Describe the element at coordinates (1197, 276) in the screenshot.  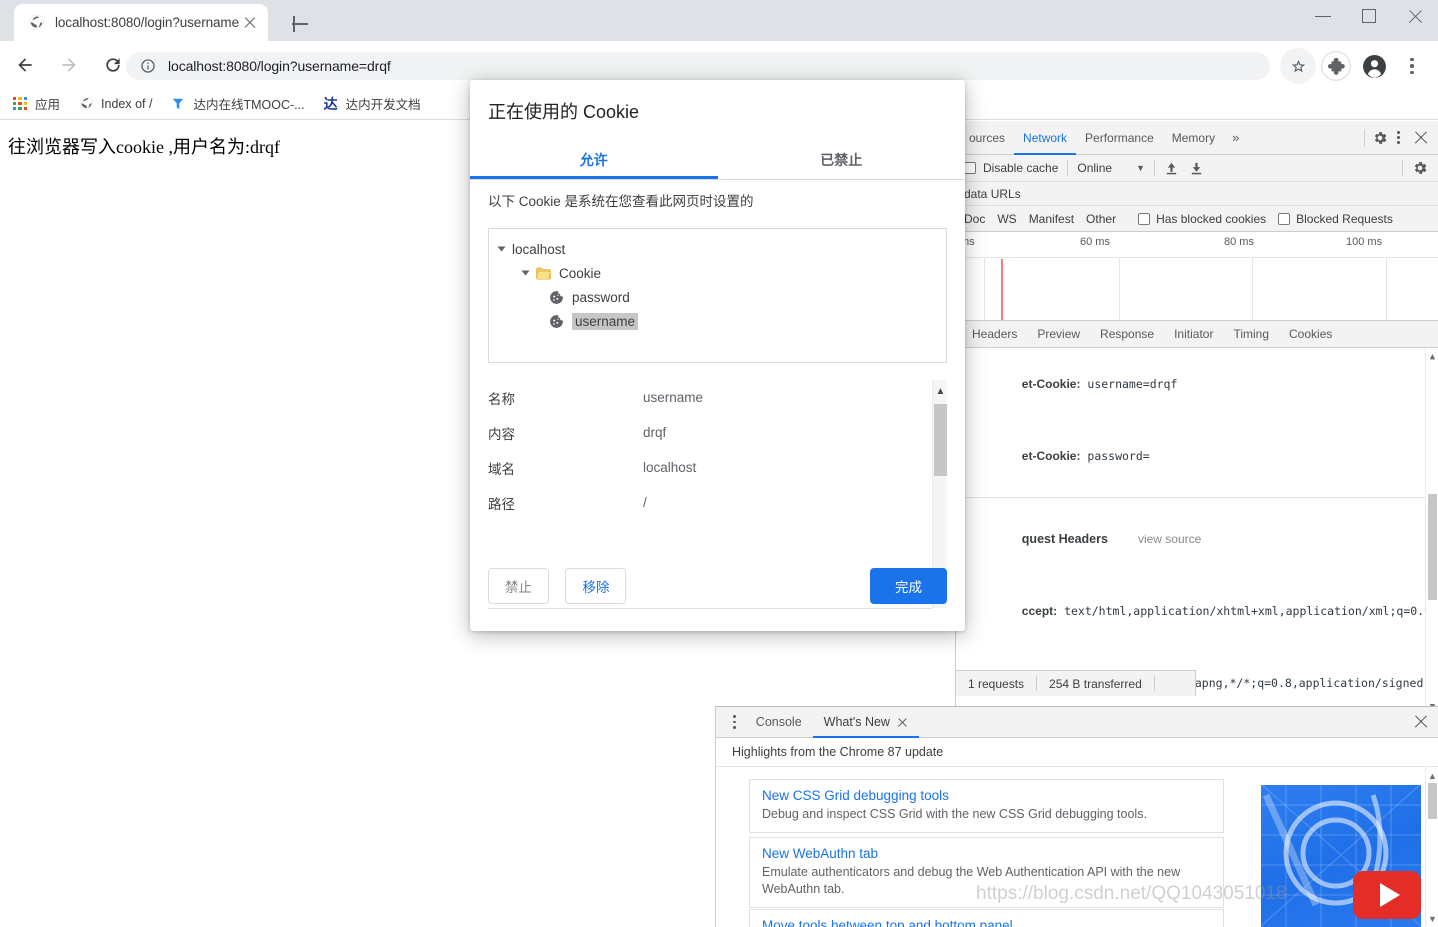
I see `network-overview: ms 60 ms 80 ms 100 ms` at that location.